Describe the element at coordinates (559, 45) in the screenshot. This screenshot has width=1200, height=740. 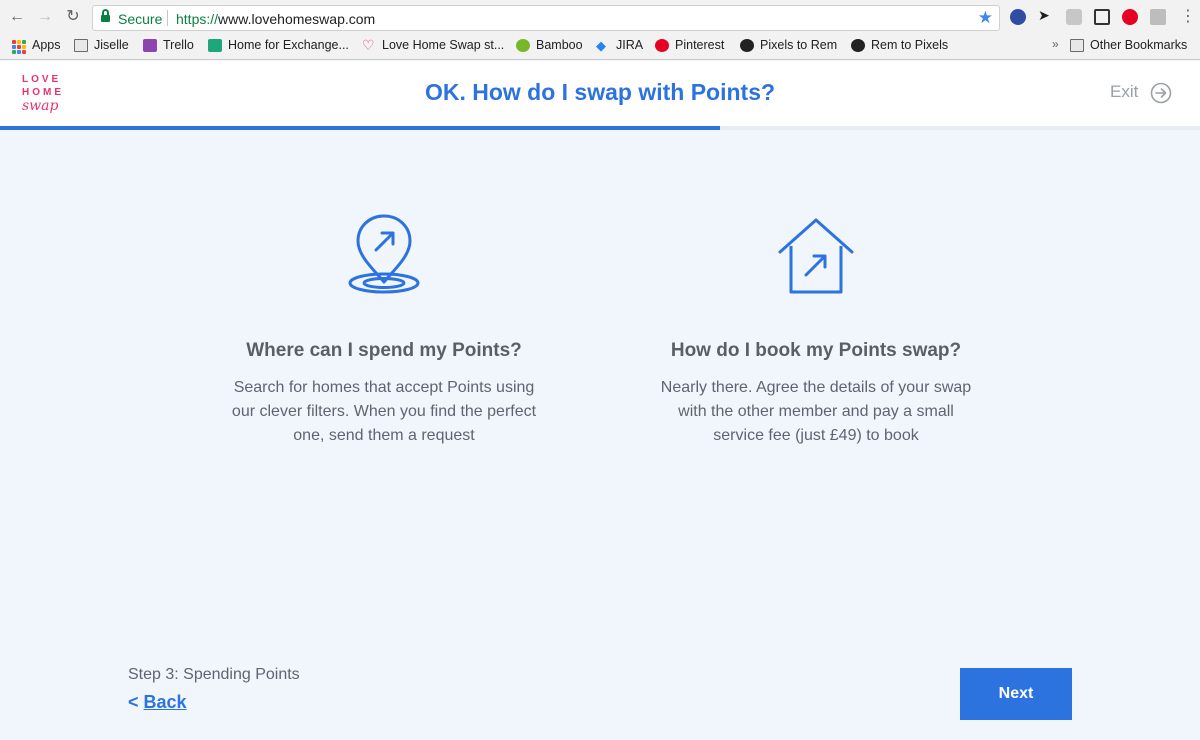
I see `bookmark-bamboo: Bamboo` at that location.